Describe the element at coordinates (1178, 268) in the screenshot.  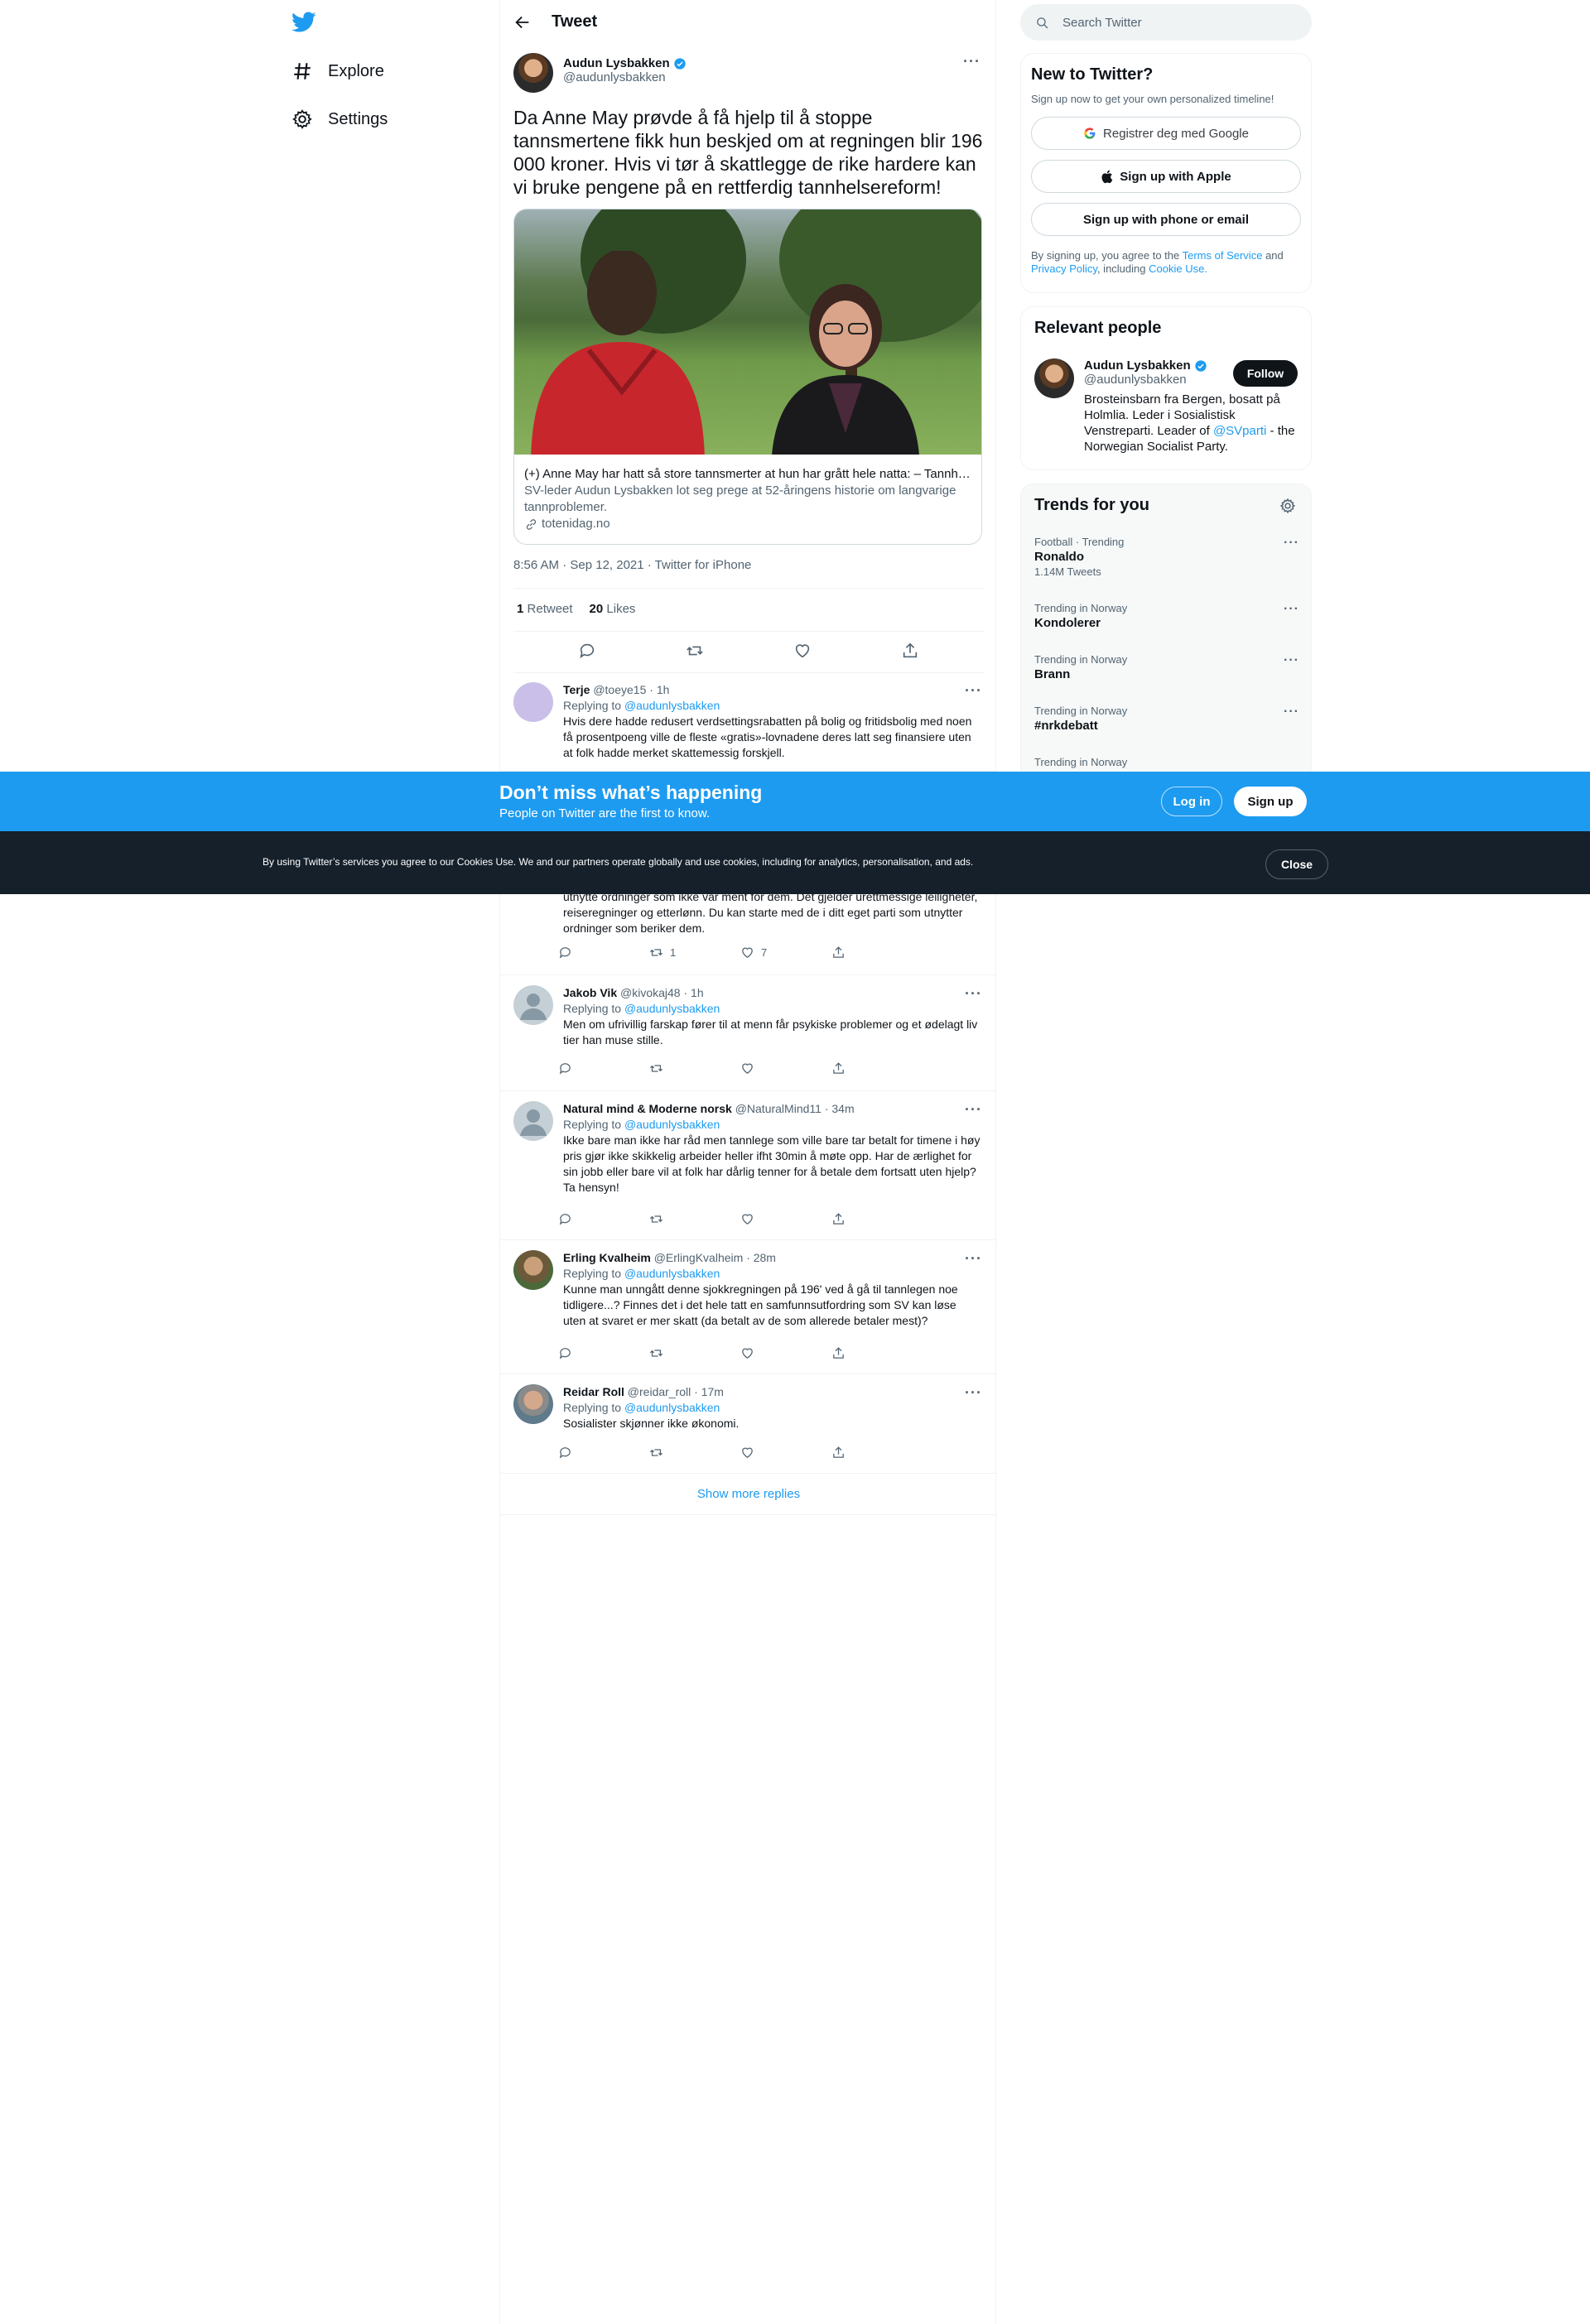
I see `cookie-use-link: Cookie Use.` at that location.